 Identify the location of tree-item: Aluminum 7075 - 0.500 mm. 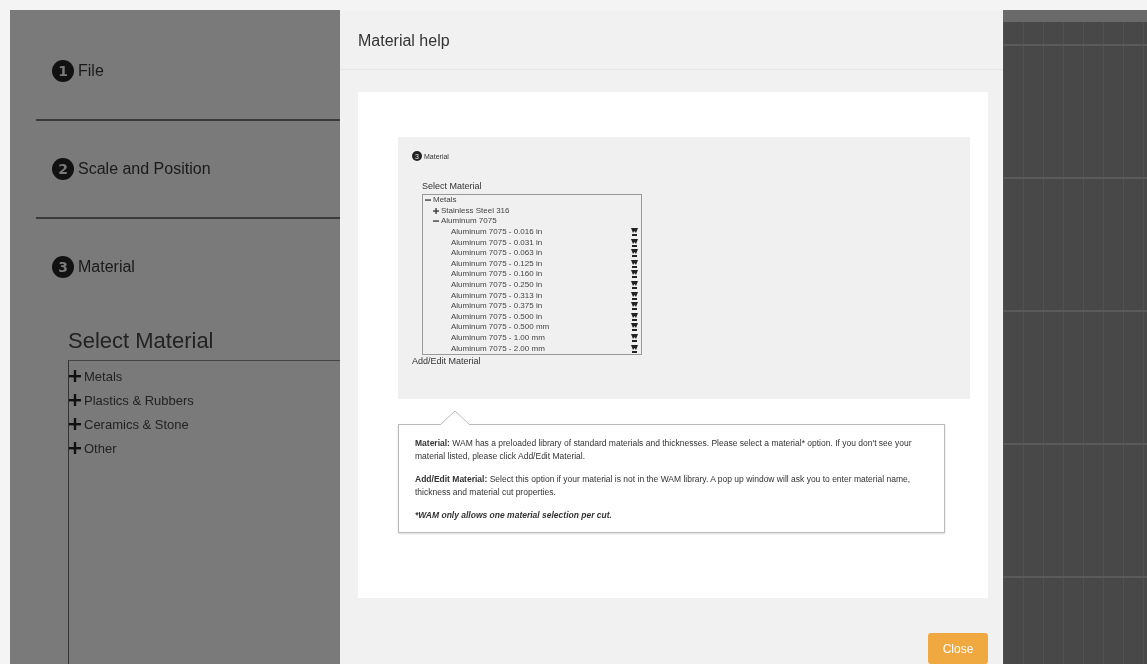
(501, 327).